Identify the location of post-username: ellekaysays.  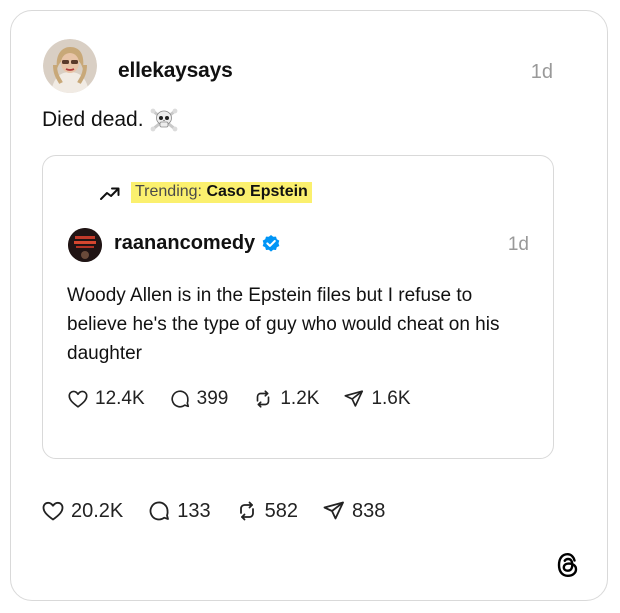
(175, 71).